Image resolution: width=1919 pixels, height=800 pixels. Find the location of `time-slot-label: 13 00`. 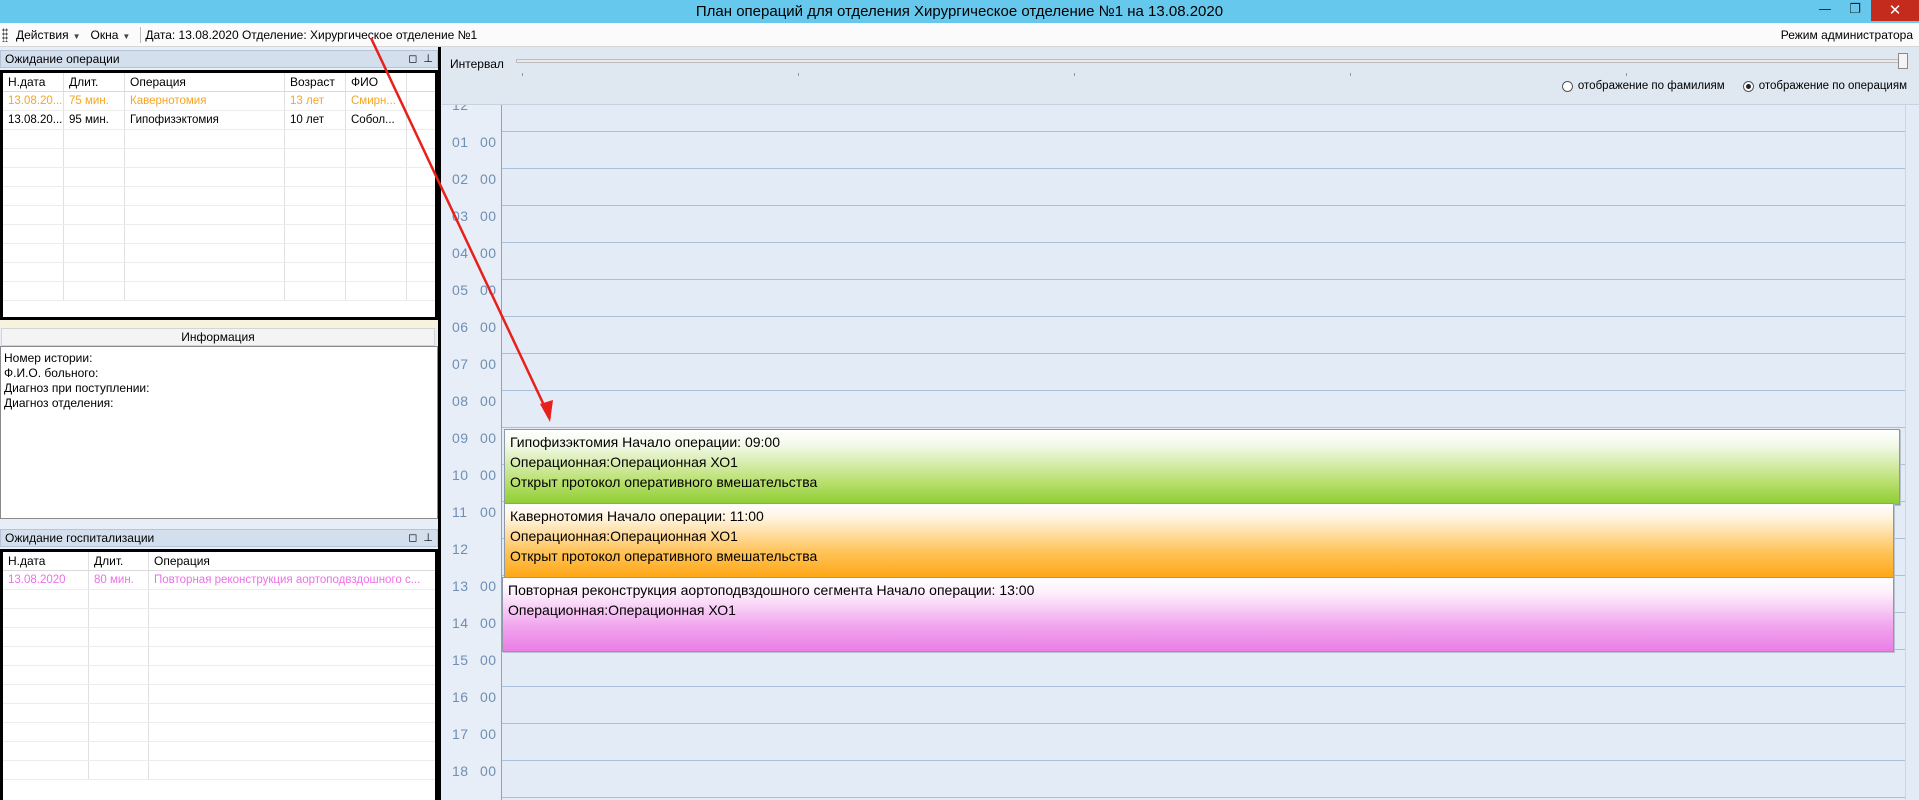

time-slot-label: 13 00 is located at coordinates (477, 587).